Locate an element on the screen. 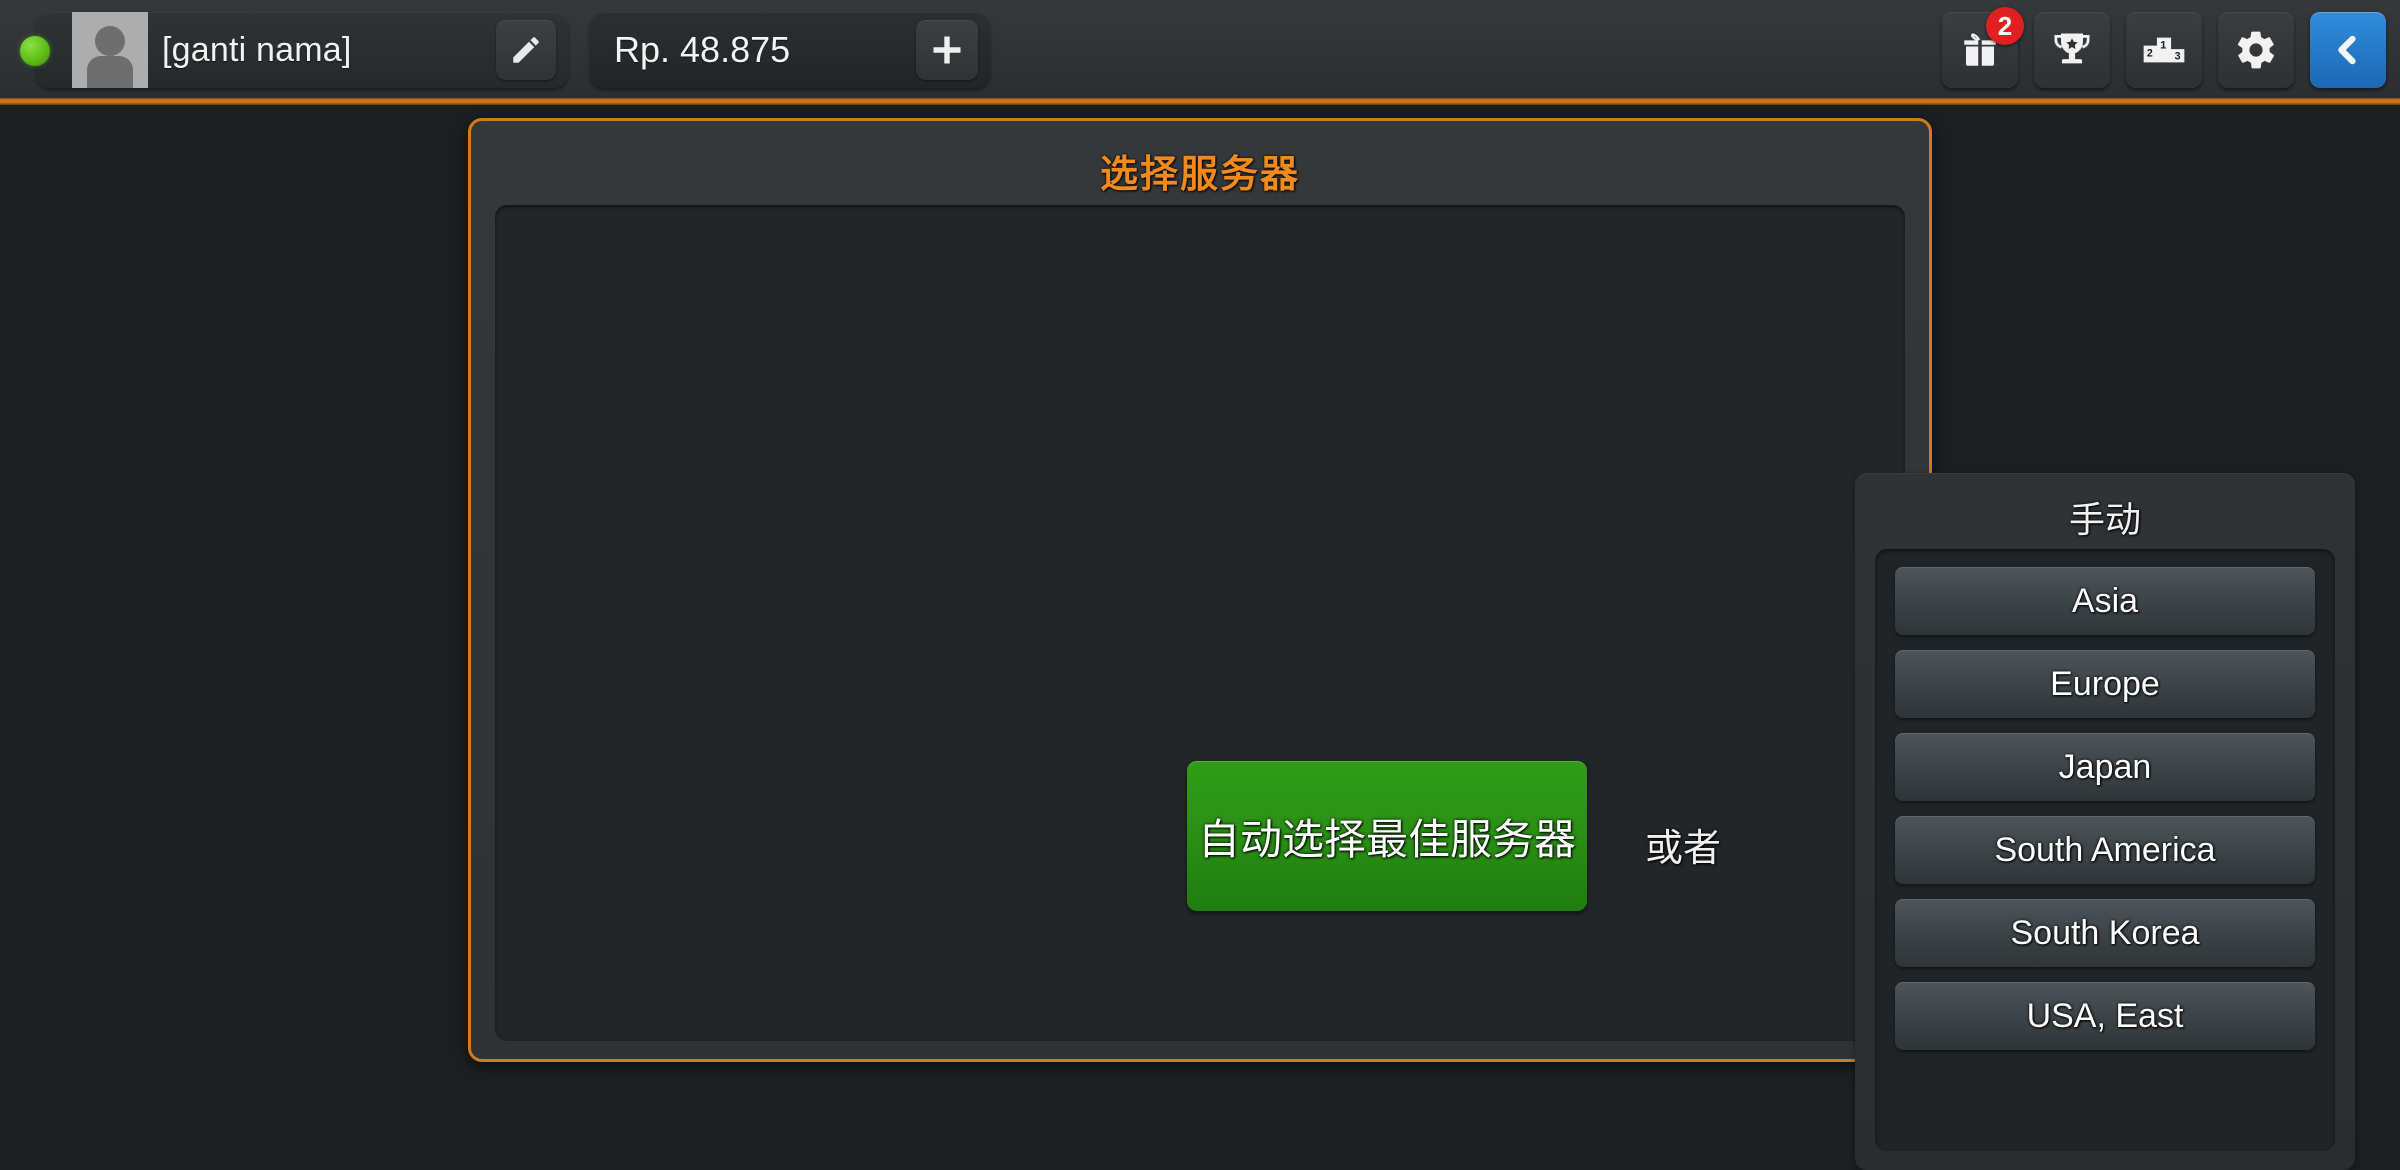  add-currency-button is located at coordinates (947, 50).